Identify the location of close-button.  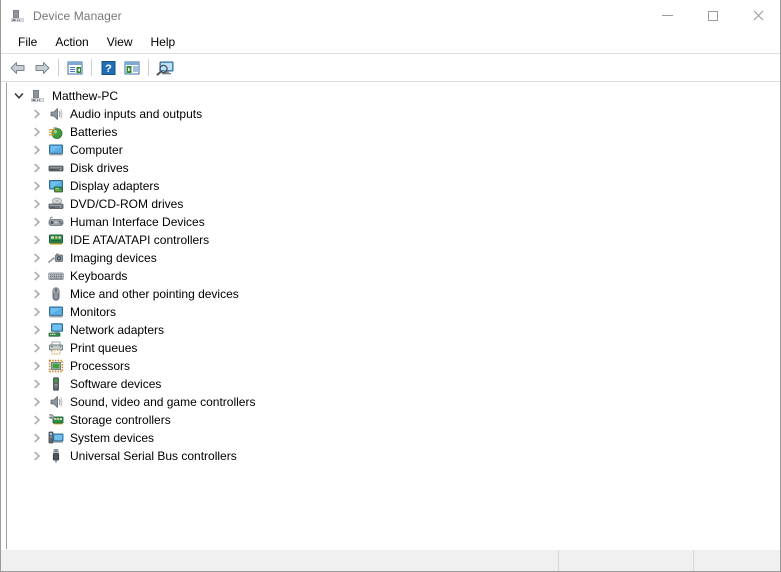
(757, 15).